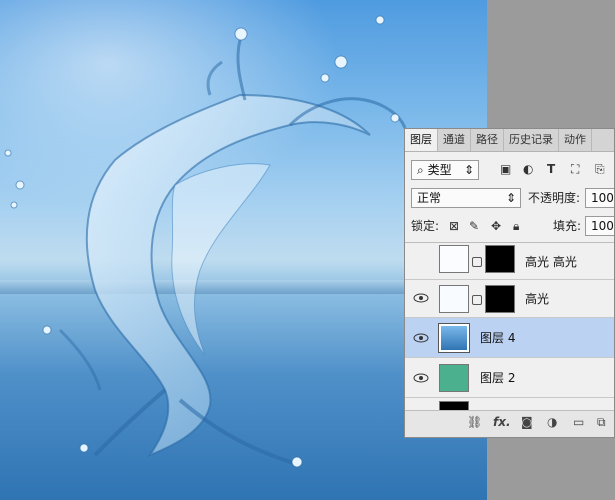 The image size is (615, 500). What do you see at coordinates (509, 226) in the screenshot?
I see `lock-row: 锁定: ⊠ ✎ ✥ 🔒︎ 填充: 100%` at bounding box center [509, 226].